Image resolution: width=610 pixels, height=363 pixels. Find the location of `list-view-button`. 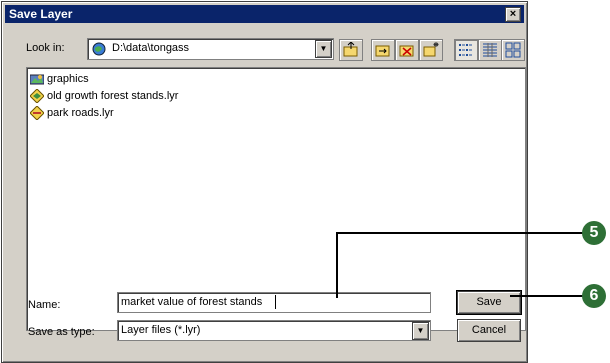

list-view-button is located at coordinates (466, 50).